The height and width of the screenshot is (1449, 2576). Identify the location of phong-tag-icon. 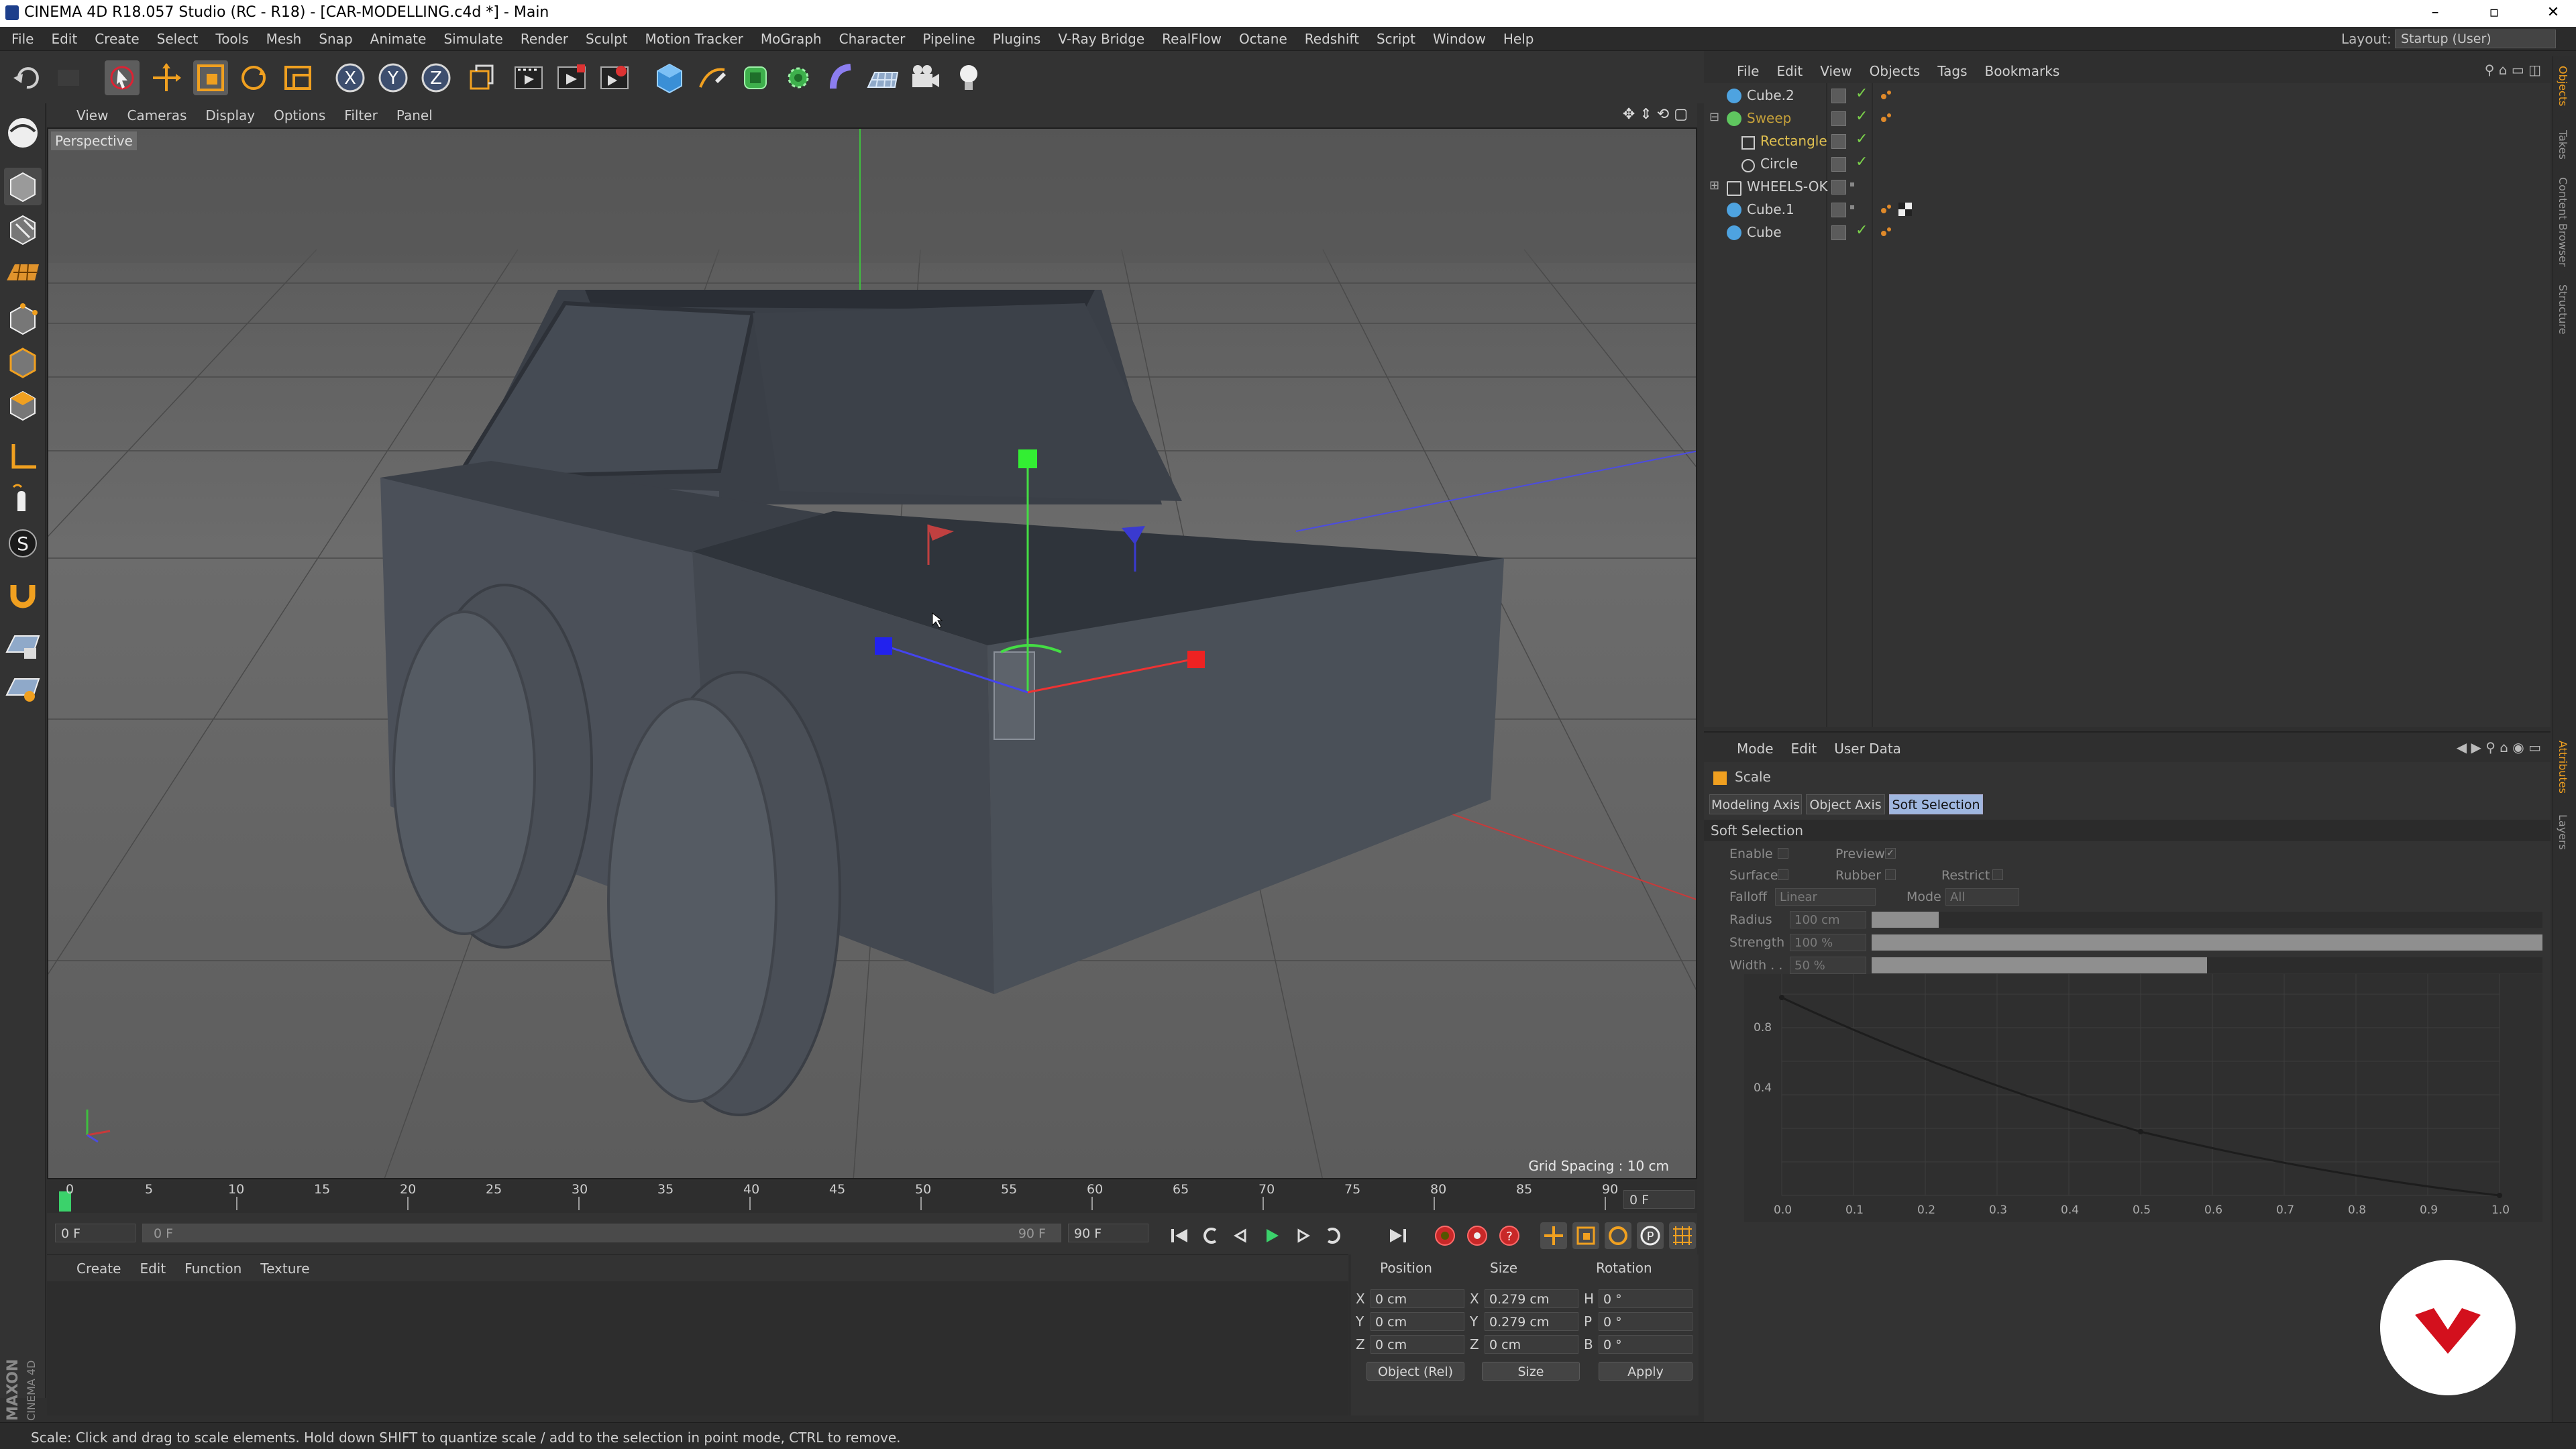
(1886, 209).